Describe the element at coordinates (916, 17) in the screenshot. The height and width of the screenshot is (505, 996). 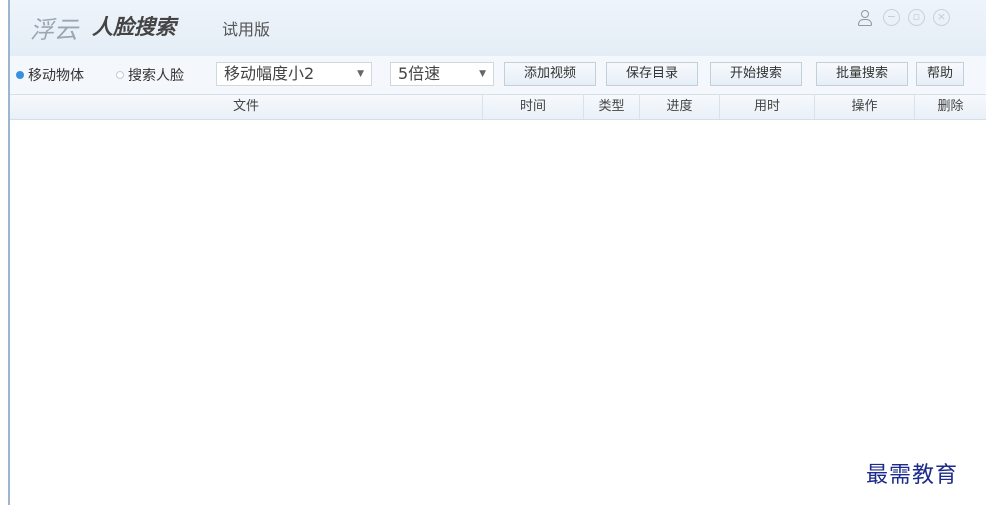
I see `maximize-icon: ▫` at that location.